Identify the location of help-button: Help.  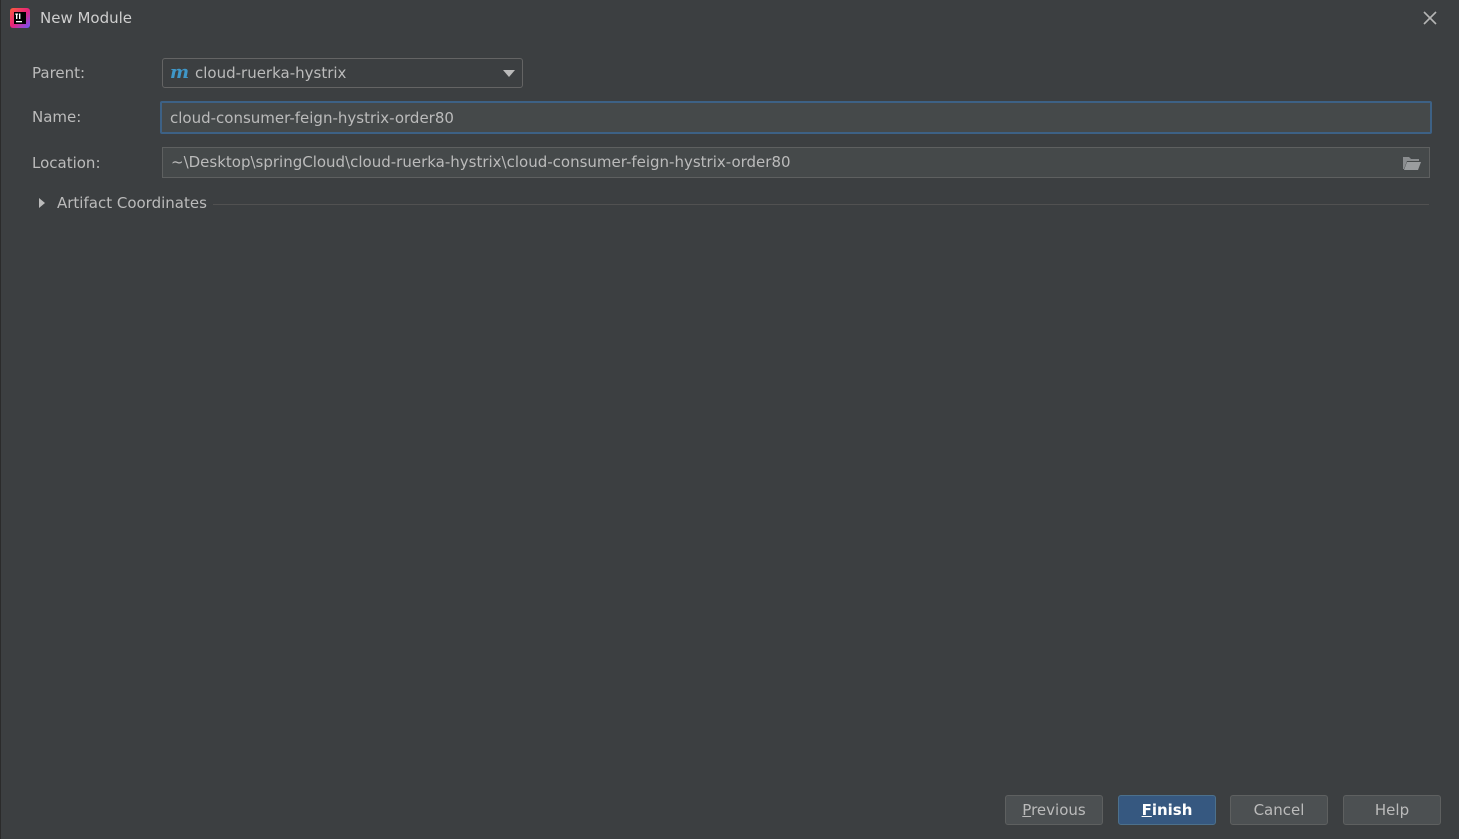
(1392, 810).